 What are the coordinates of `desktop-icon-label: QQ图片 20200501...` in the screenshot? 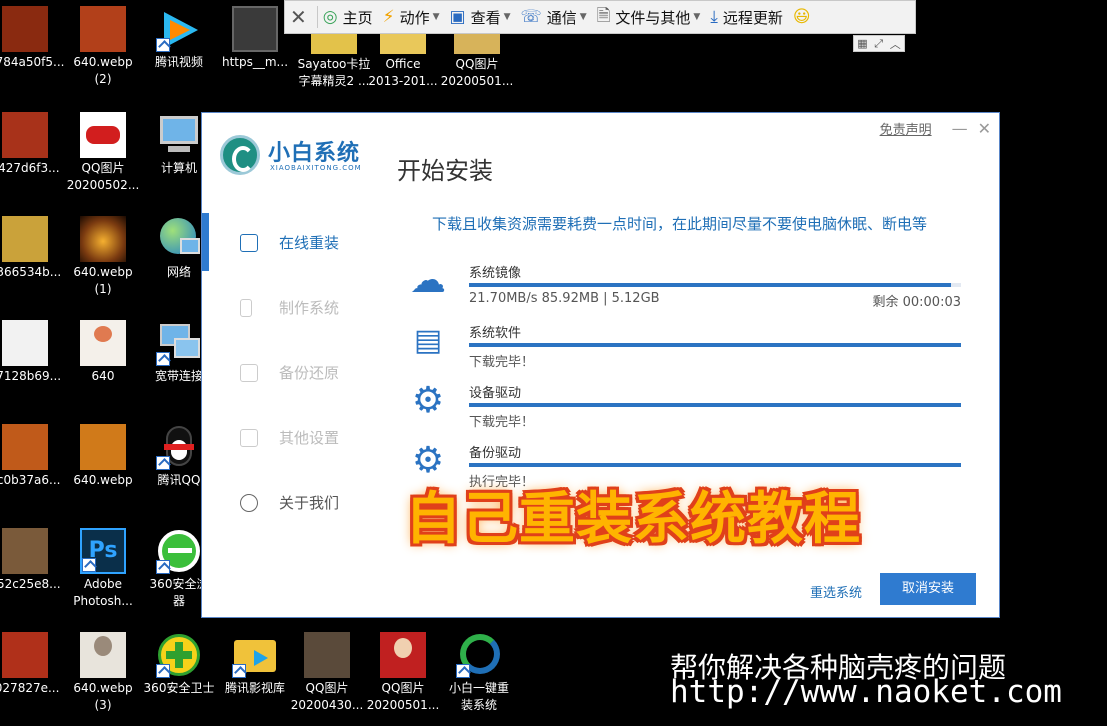 It's located at (477, 72).